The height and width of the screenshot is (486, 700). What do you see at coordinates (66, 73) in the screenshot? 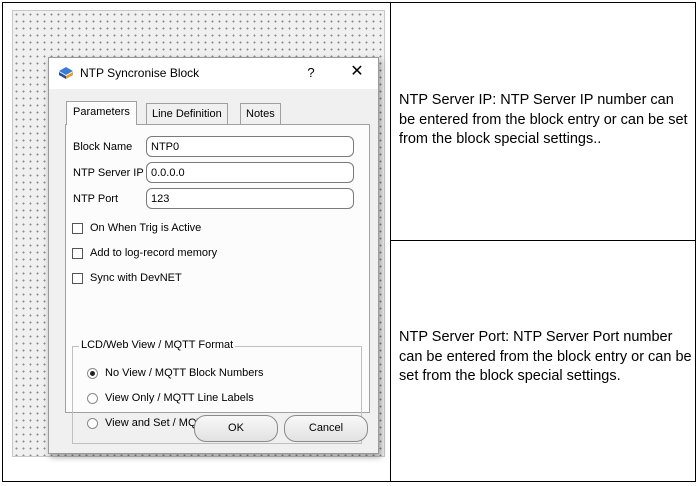
I see `block-icon` at bounding box center [66, 73].